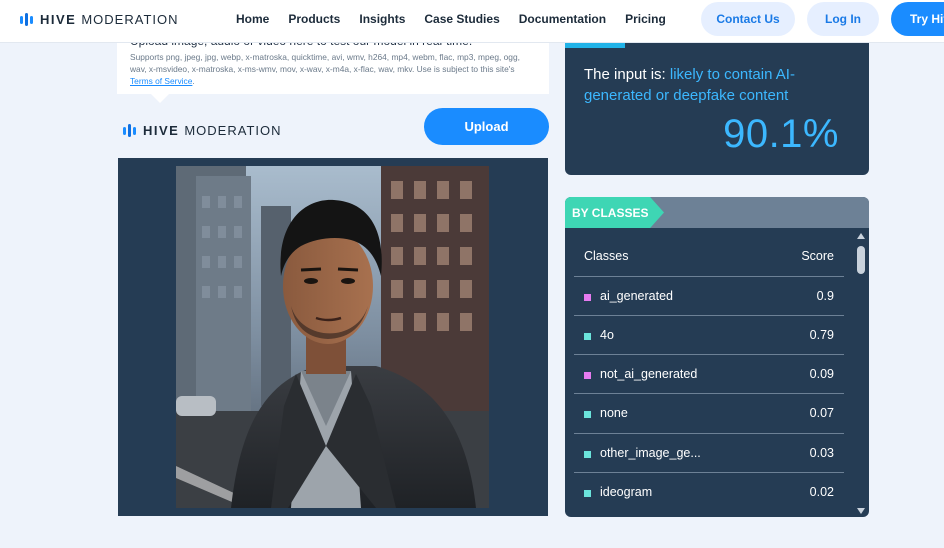 The width and height of the screenshot is (944, 548). Describe the element at coordinates (709, 334) in the screenshot. I see `table-row: 4o 0.79` at that location.